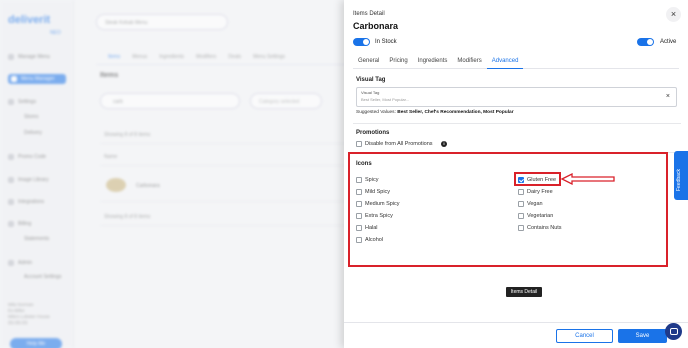 This screenshot has height=348, width=688. What do you see at coordinates (645, 42) in the screenshot?
I see `active-toggle` at bounding box center [645, 42].